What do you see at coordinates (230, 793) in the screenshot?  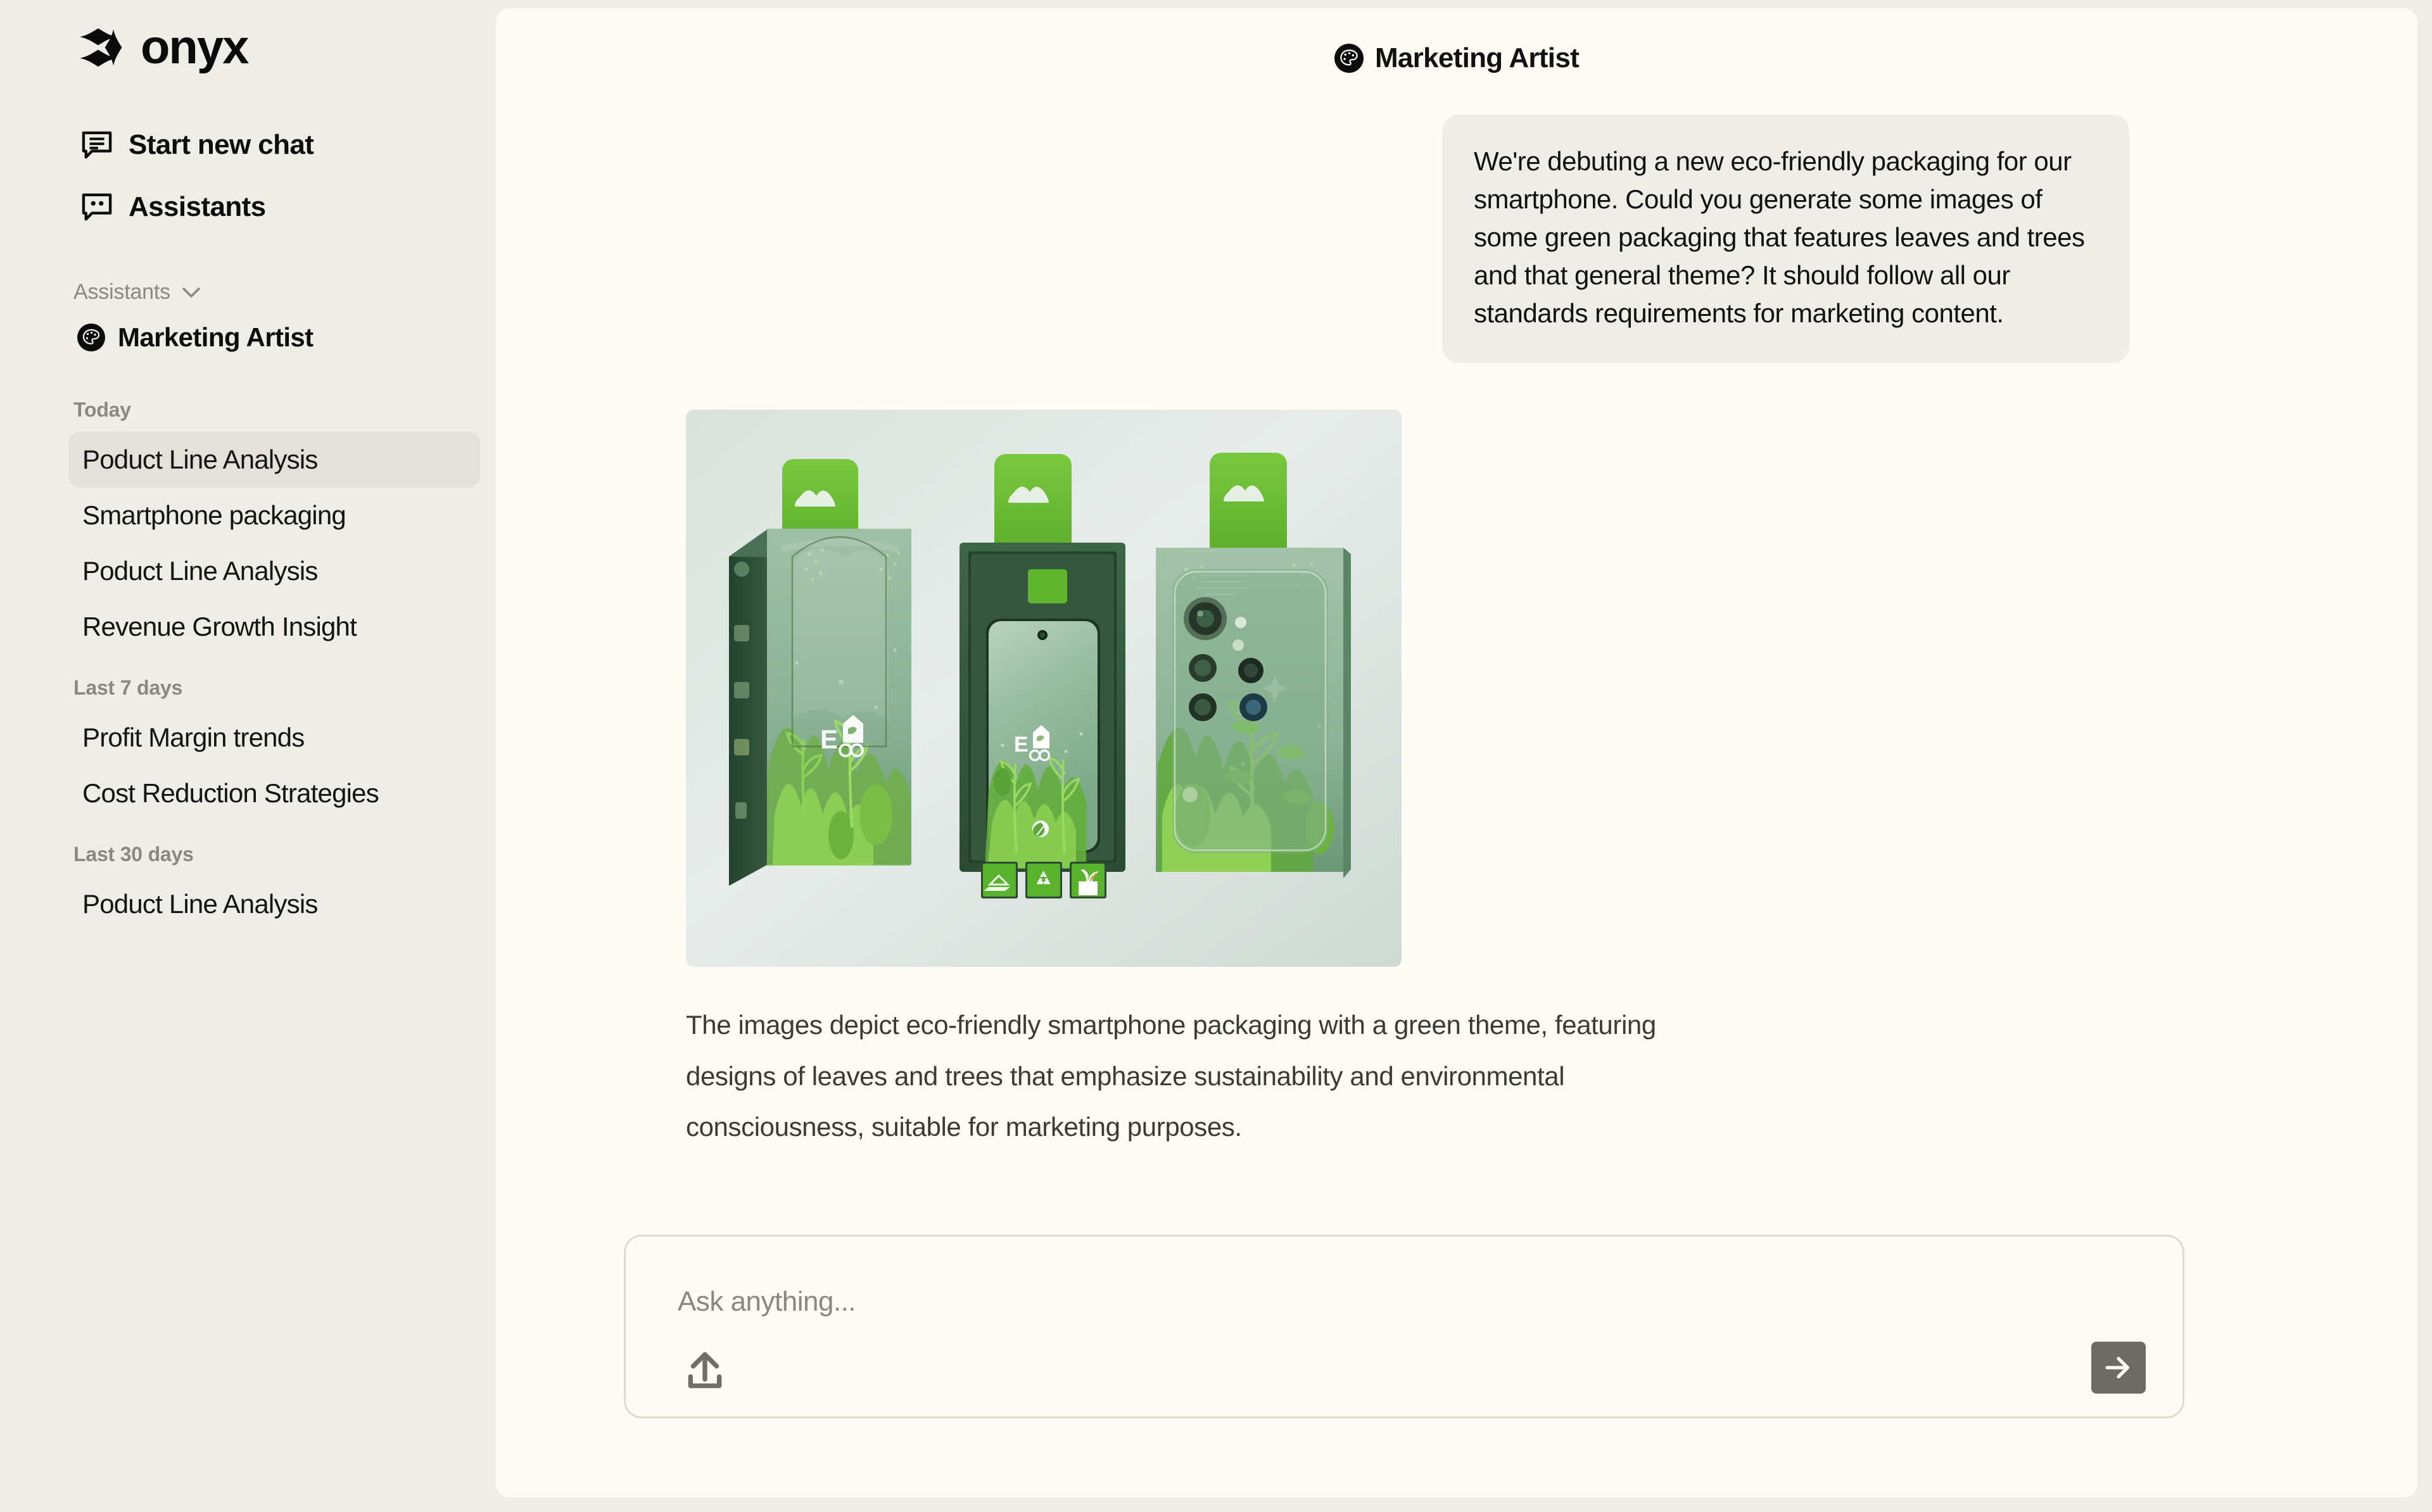 I see `history-item-label: Cost Reduction Strategies` at bounding box center [230, 793].